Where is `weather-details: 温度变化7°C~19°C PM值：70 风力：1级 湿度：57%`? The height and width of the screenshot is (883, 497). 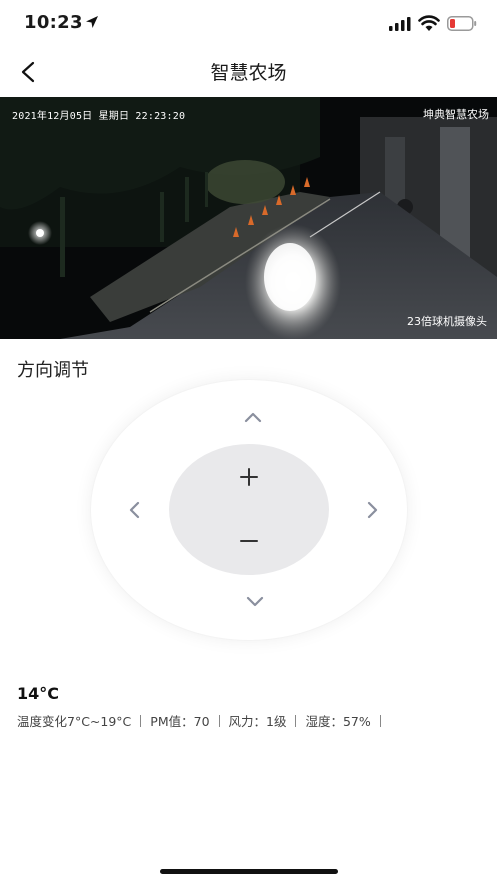
weather-details: 温度变化7°C~19°C PM值：70 风力：1级 湿度：57% is located at coordinates (203, 720).